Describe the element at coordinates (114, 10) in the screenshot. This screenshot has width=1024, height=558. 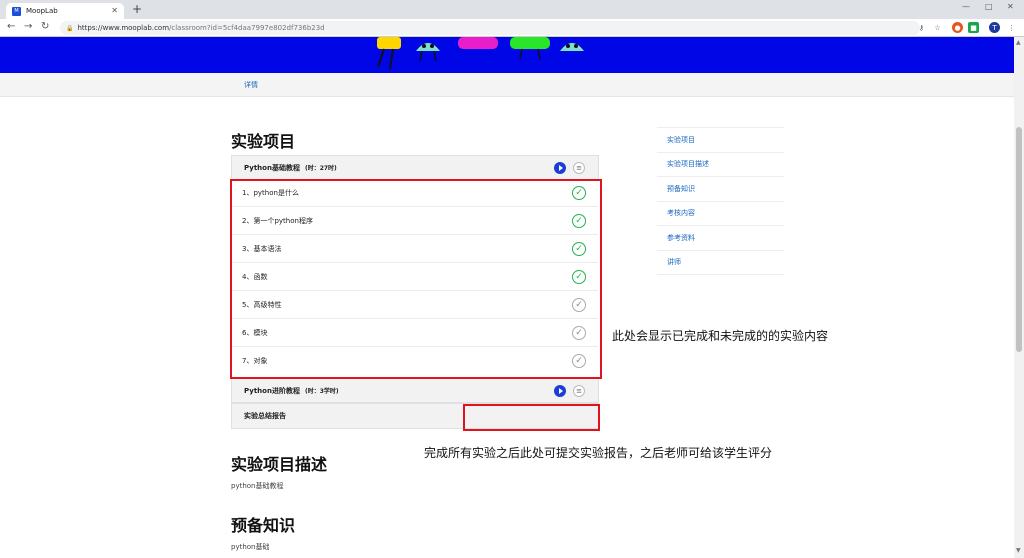
I see `close-tab-icon: ✕` at that location.